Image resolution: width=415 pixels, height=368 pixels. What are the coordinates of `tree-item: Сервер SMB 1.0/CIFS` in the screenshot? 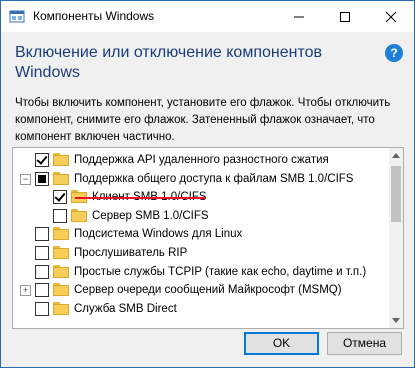 It's located at (200, 216).